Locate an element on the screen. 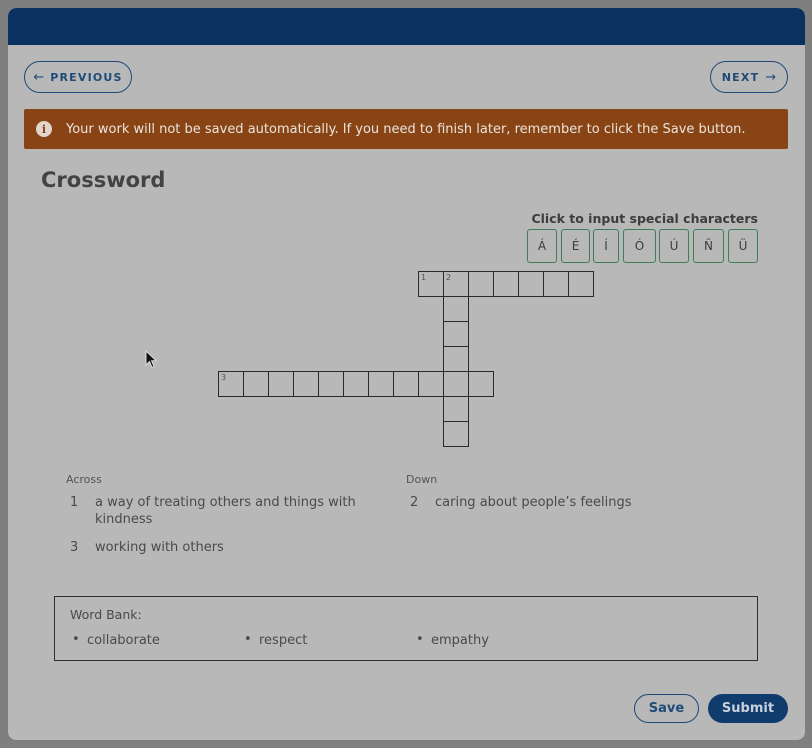 The height and width of the screenshot is (748, 812). across-heading: Across is located at coordinates (84, 479).